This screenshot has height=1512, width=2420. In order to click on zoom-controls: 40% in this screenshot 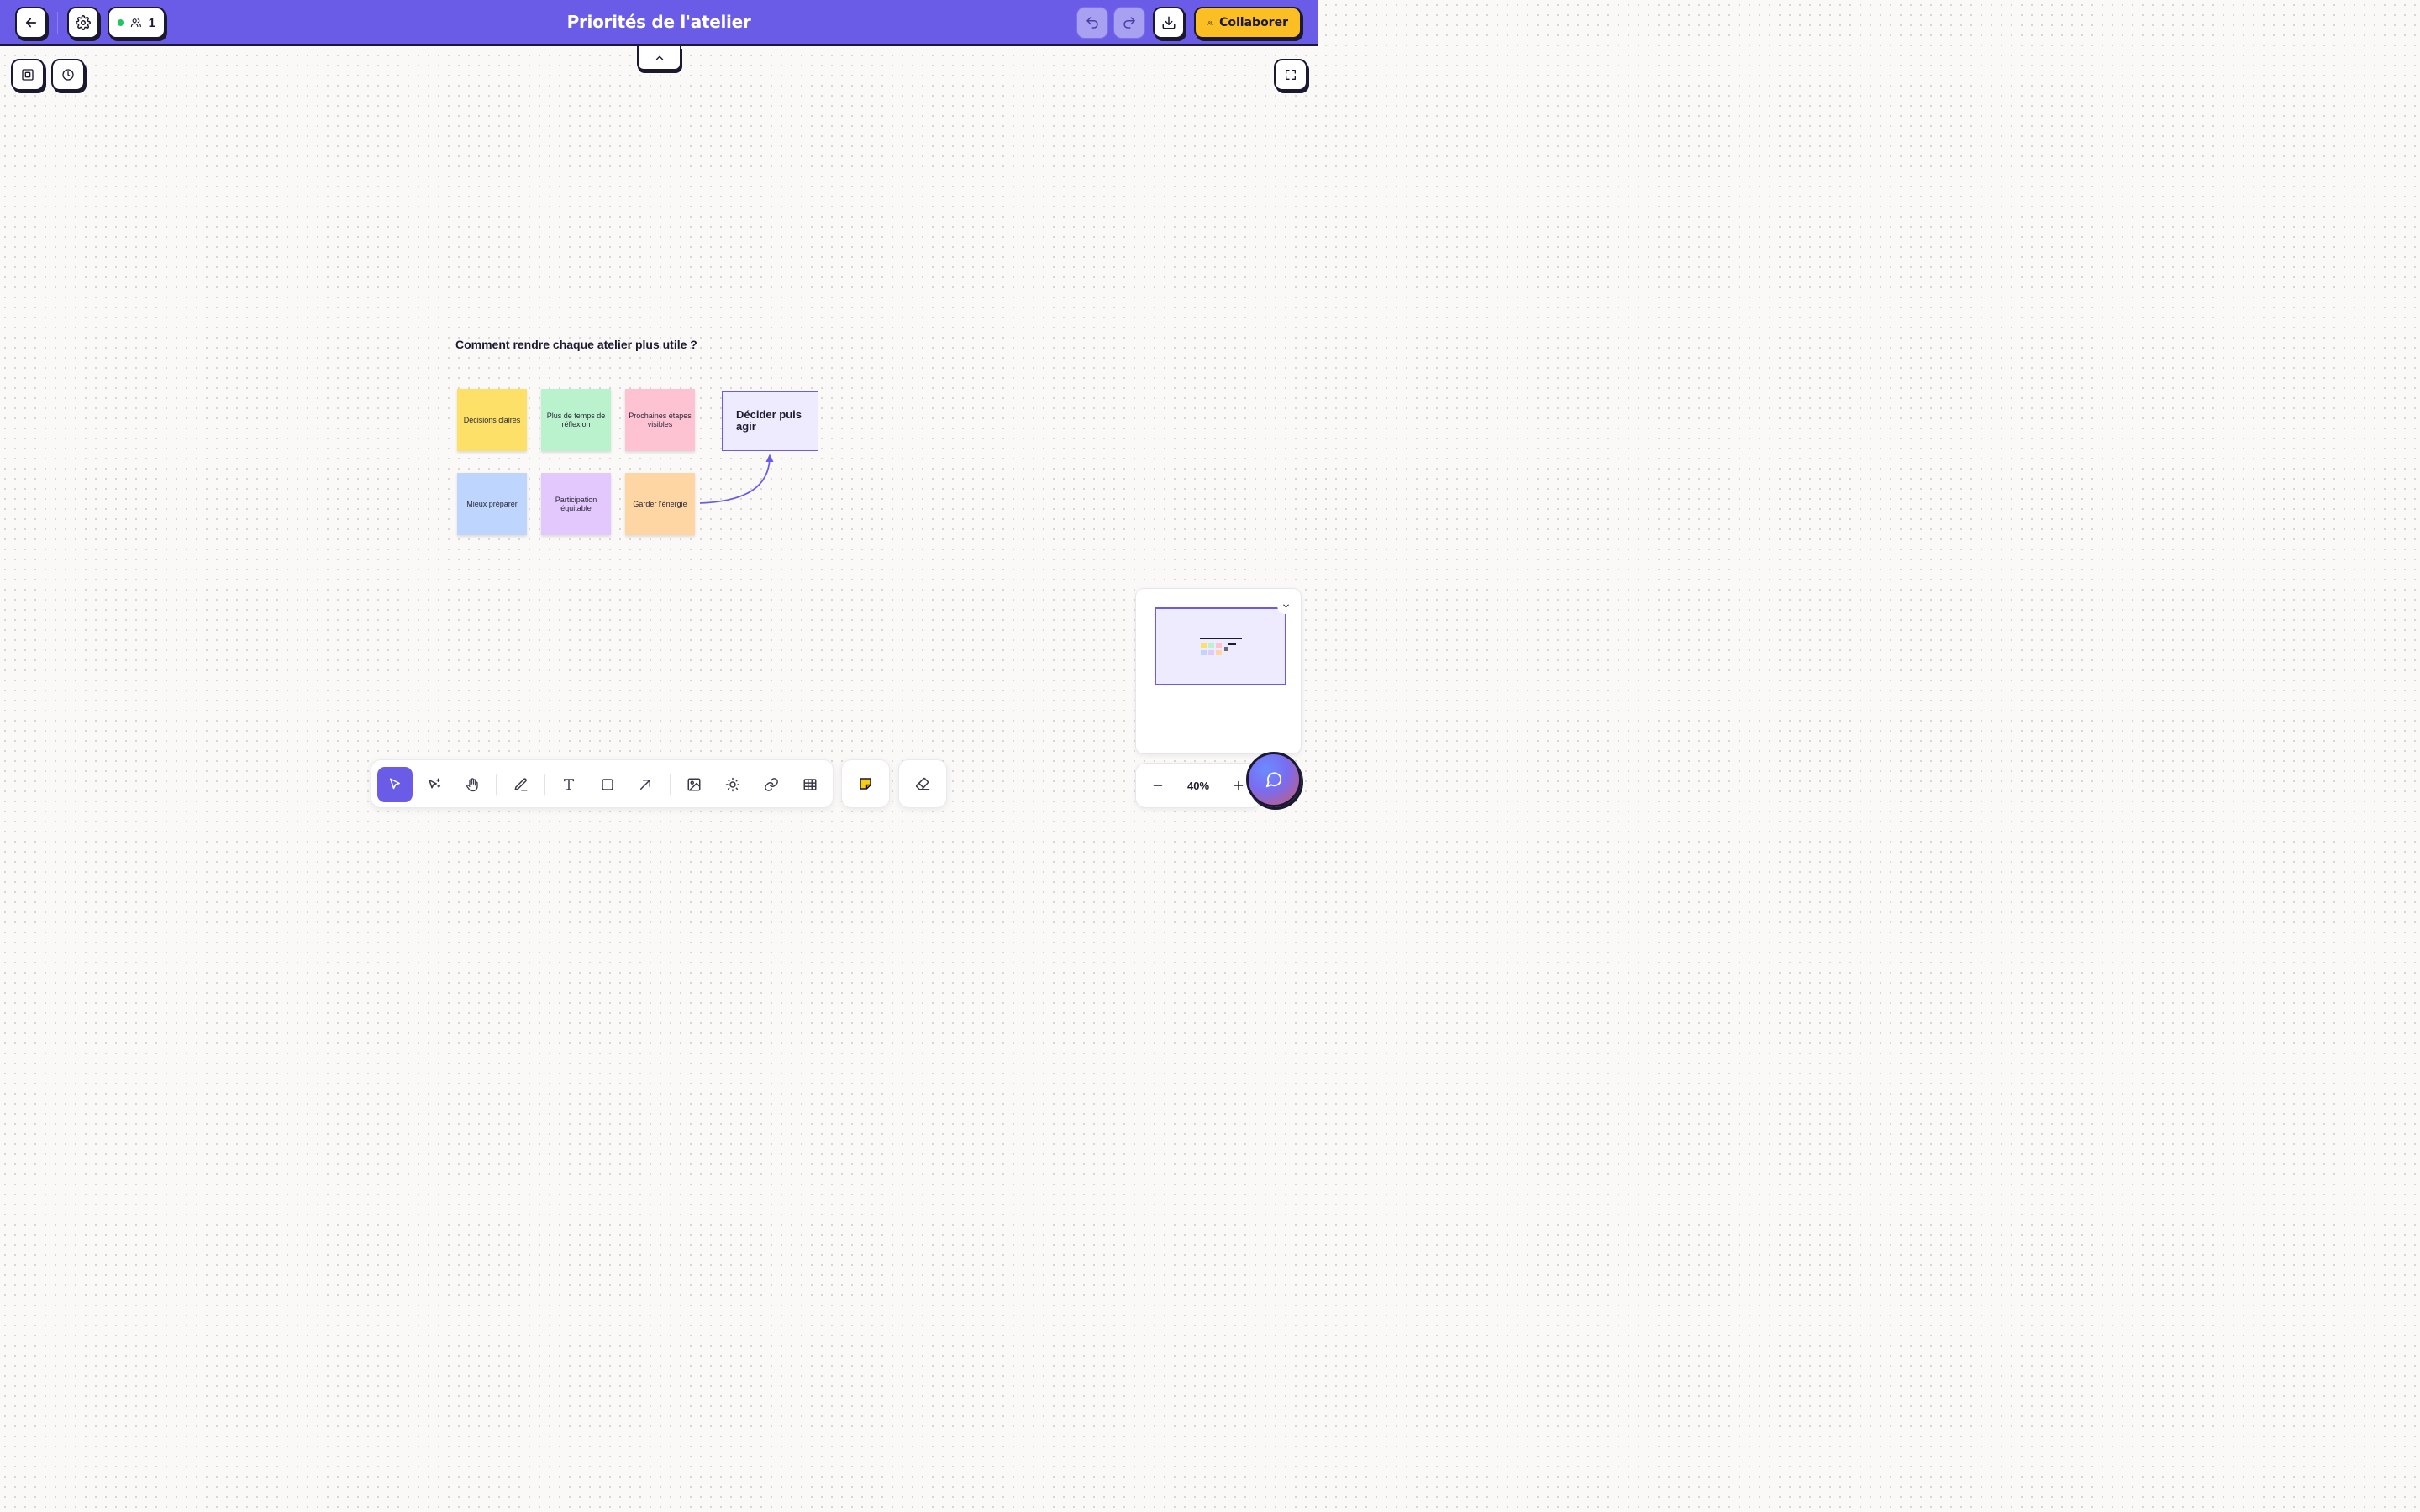, I will do `click(1198, 785)`.